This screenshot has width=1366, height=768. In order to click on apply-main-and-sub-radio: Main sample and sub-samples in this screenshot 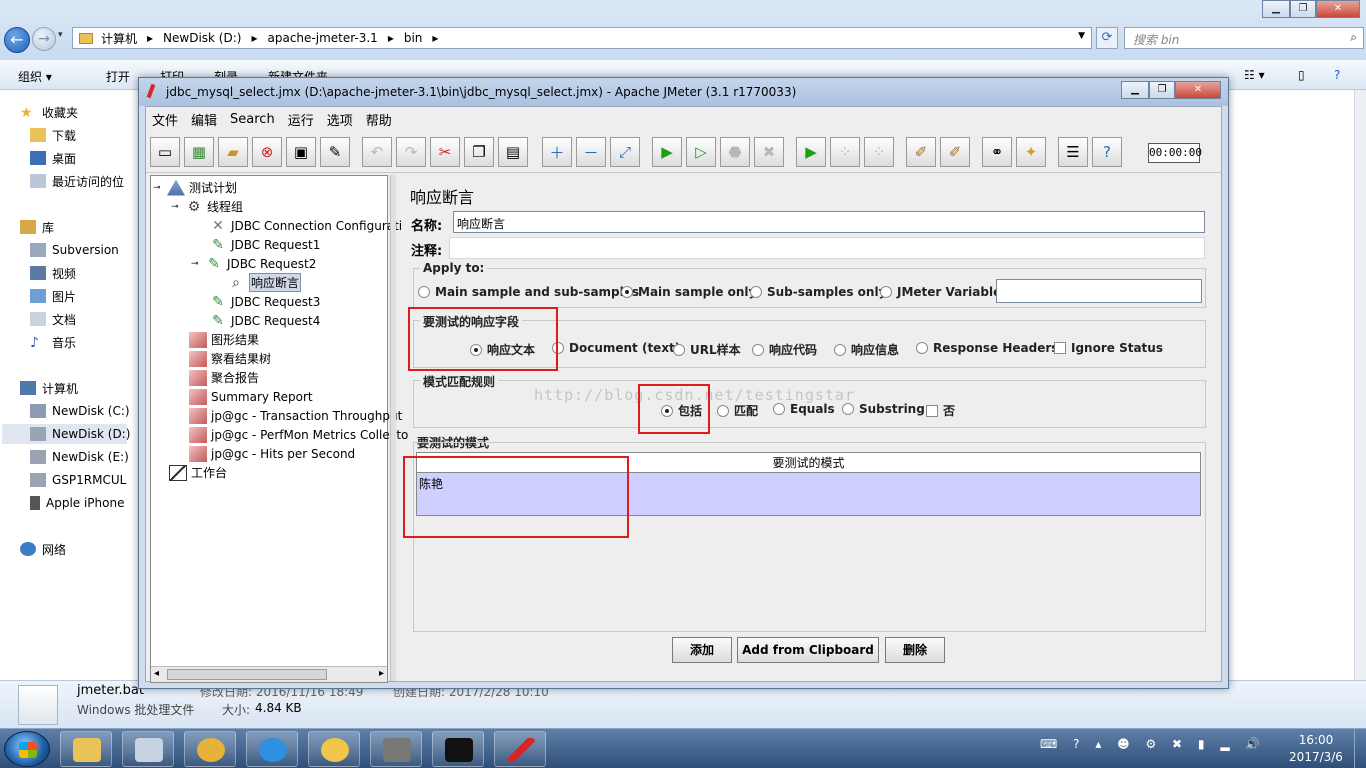, I will do `click(528, 292)`.